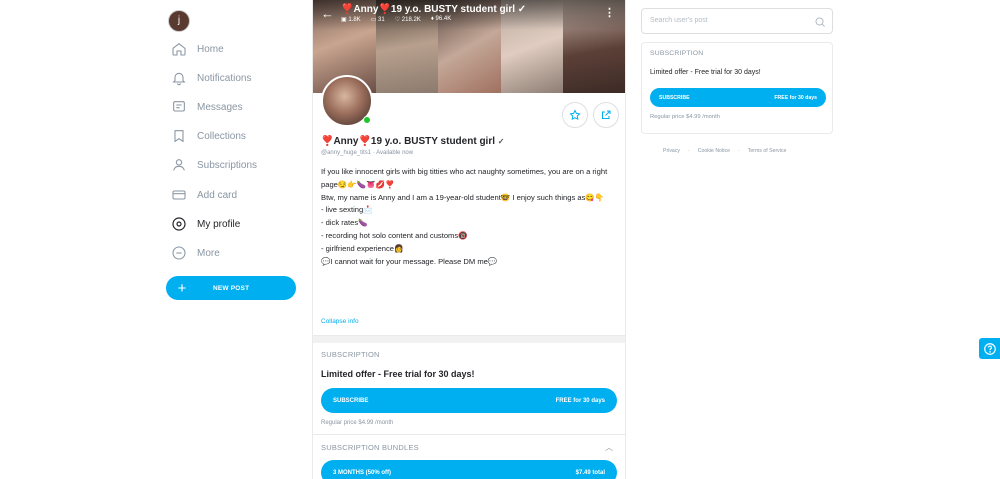 This screenshot has height=479, width=1000. What do you see at coordinates (224, 78) in the screenshot?
I see `sidebar-item-label: Notifications` at bounding box center [224, 78].